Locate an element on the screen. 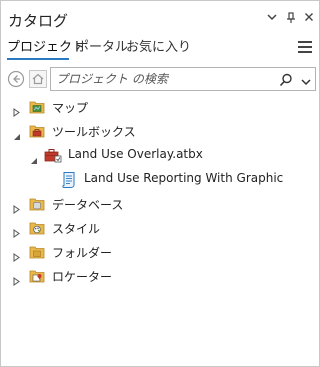 Image resolution: width=320 pixels, height=367 pixels. tree-item-label: Land Use Reporting With Graphic is located at coordinates (184, 178).